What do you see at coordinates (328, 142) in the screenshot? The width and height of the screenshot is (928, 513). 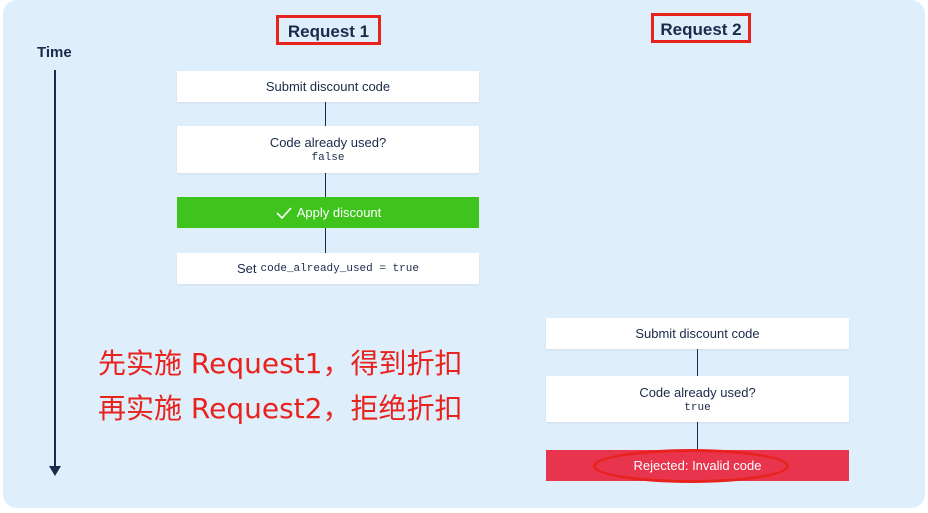 I see `r1-check-label: Code already used?` at bounding box center [328, 142].